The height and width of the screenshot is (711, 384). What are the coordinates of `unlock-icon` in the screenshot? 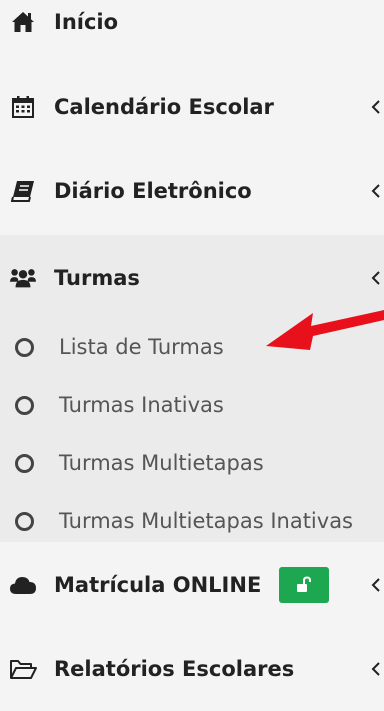 It's located at (304, 584).